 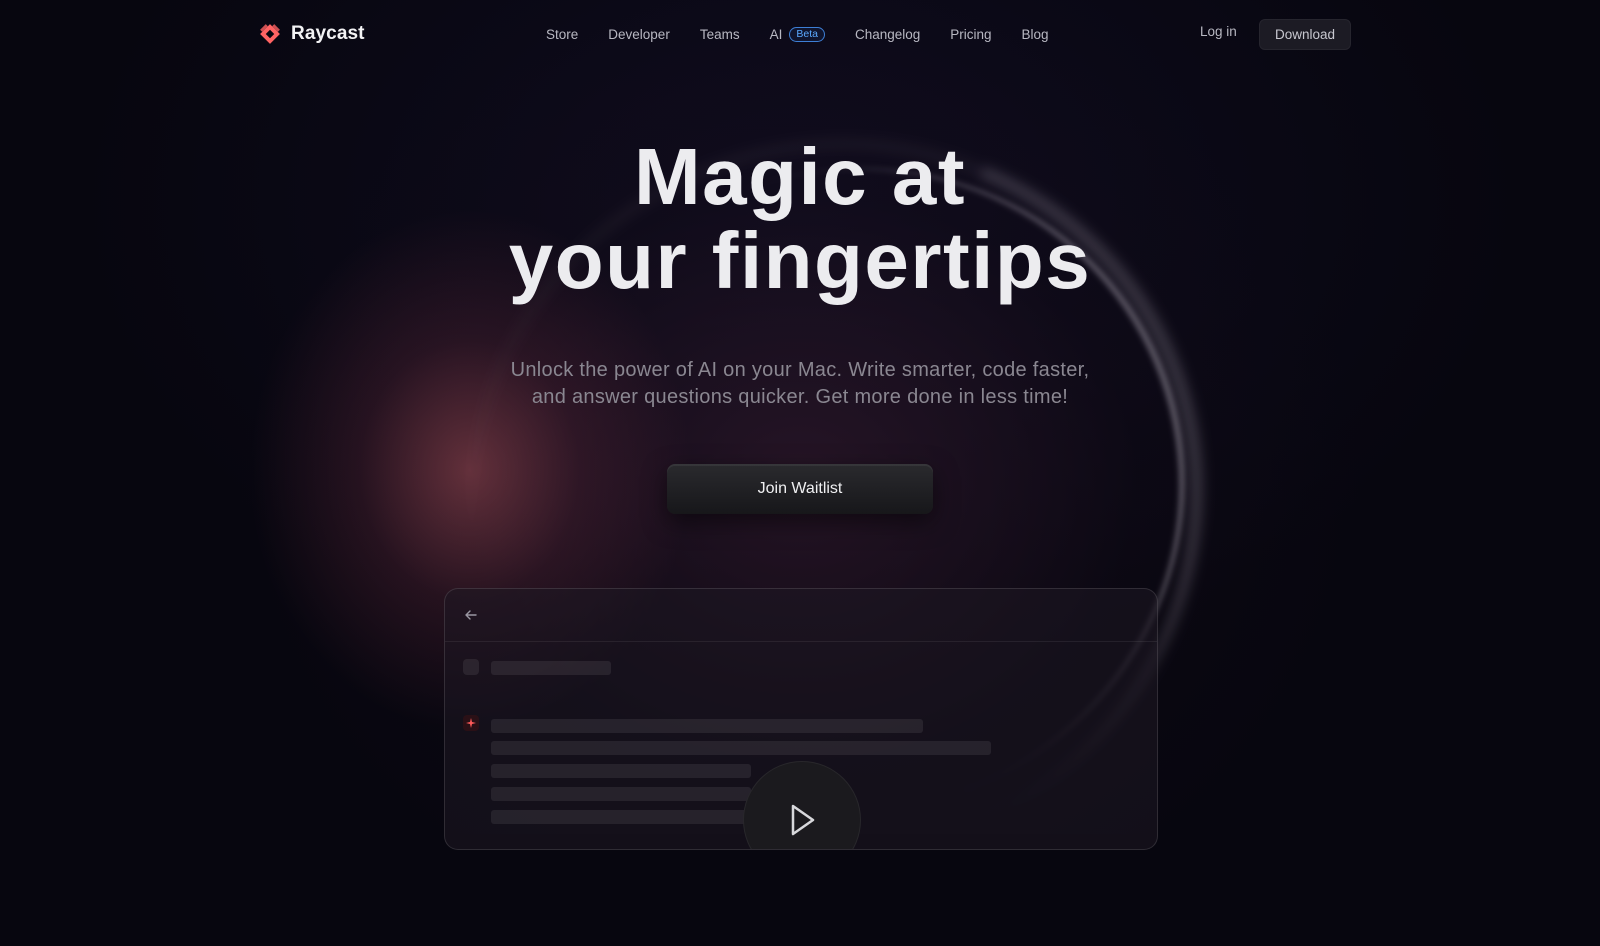 I want to click on nav-link-ai-label: AI, so click(x=776, y=34).